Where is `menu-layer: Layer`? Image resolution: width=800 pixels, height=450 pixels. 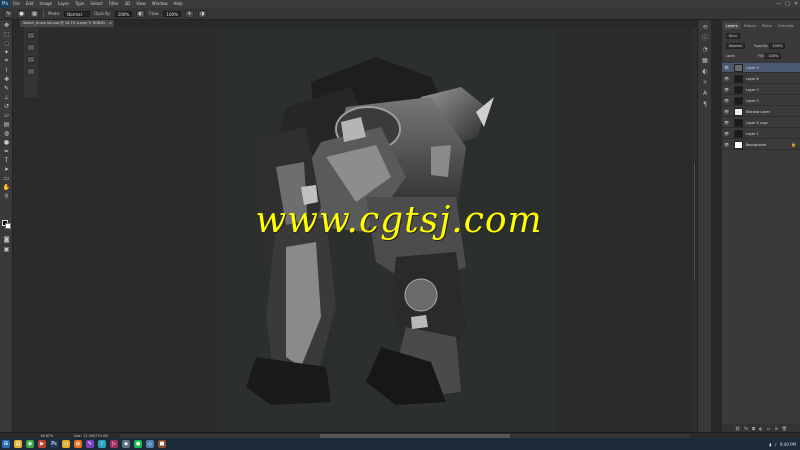 menu-layer: Layer is located at coordinates (63, 4).